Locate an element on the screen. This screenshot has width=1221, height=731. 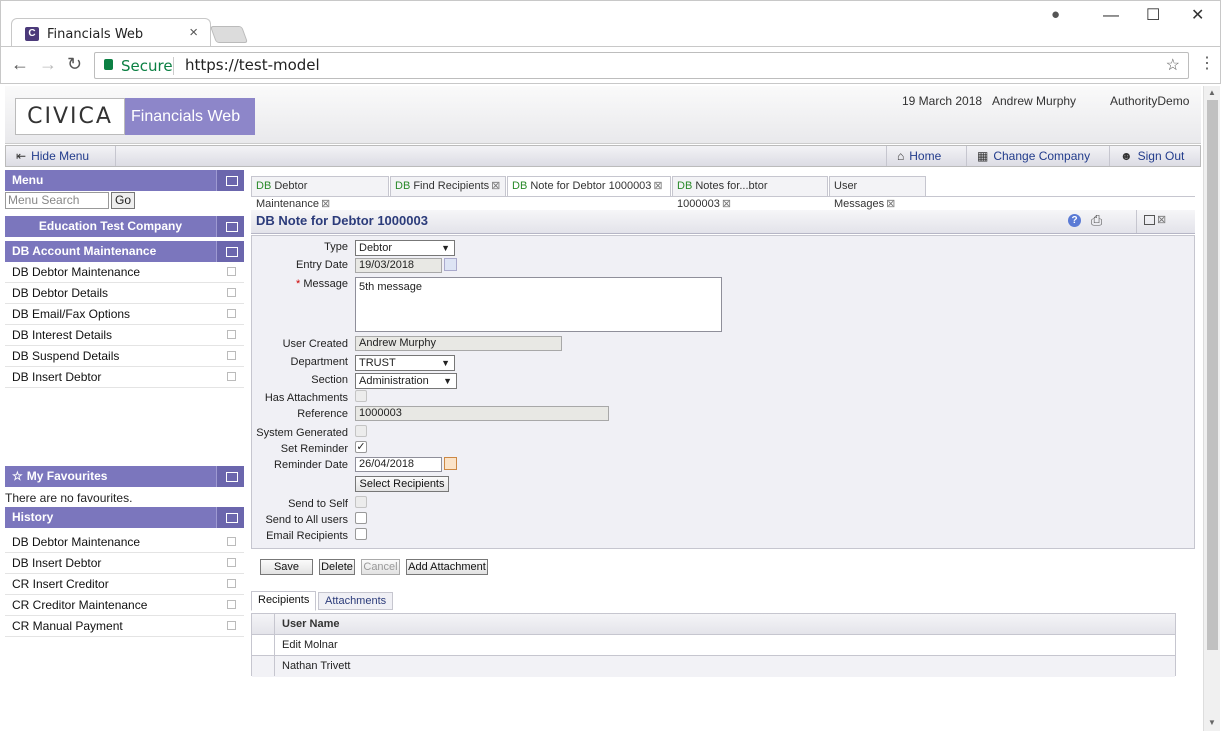
browser-tab: C Financials Web × is located at coordinates (111, 33).